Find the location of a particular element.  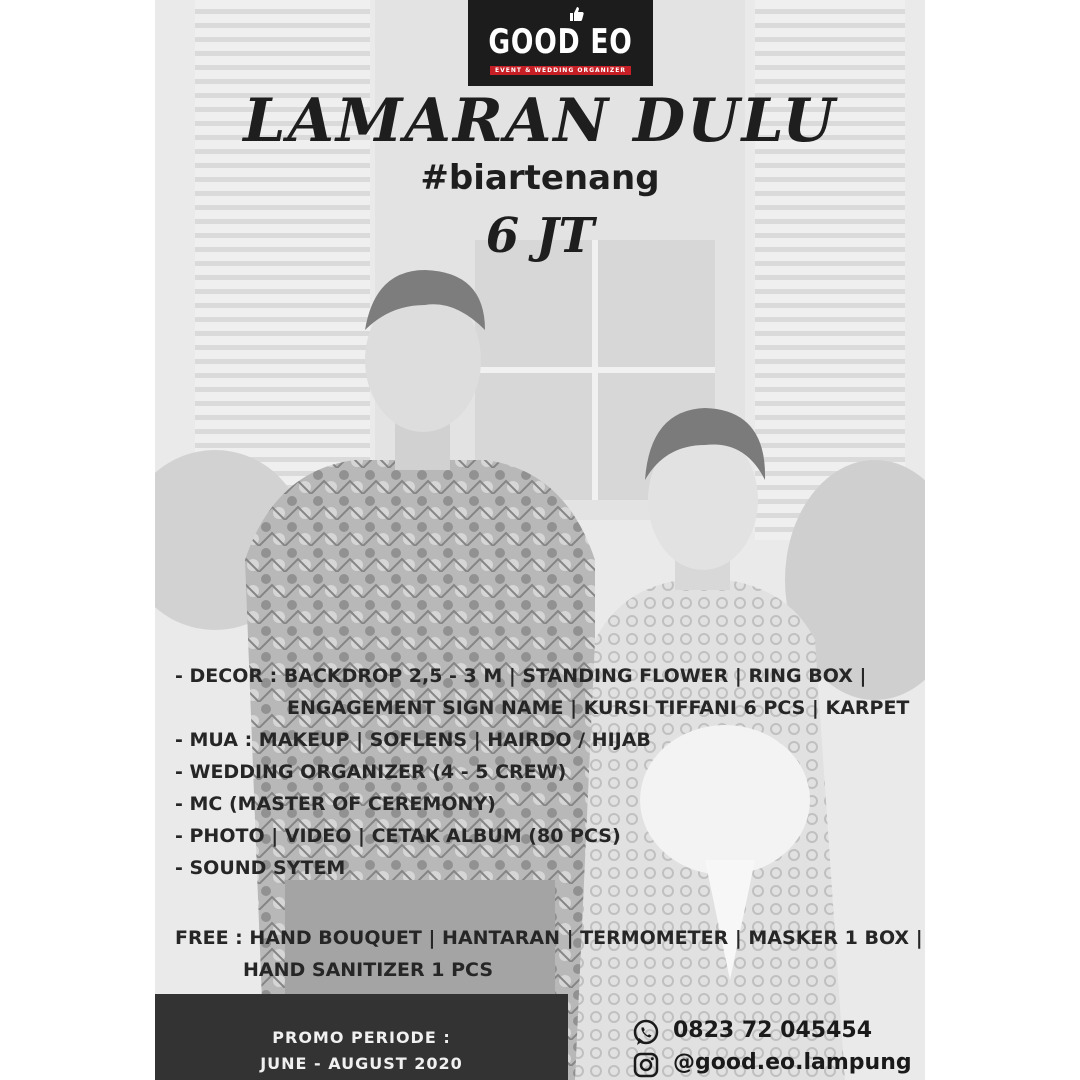

instagram-row: @good.eo.lampung is located at coordinates (777, 1064).